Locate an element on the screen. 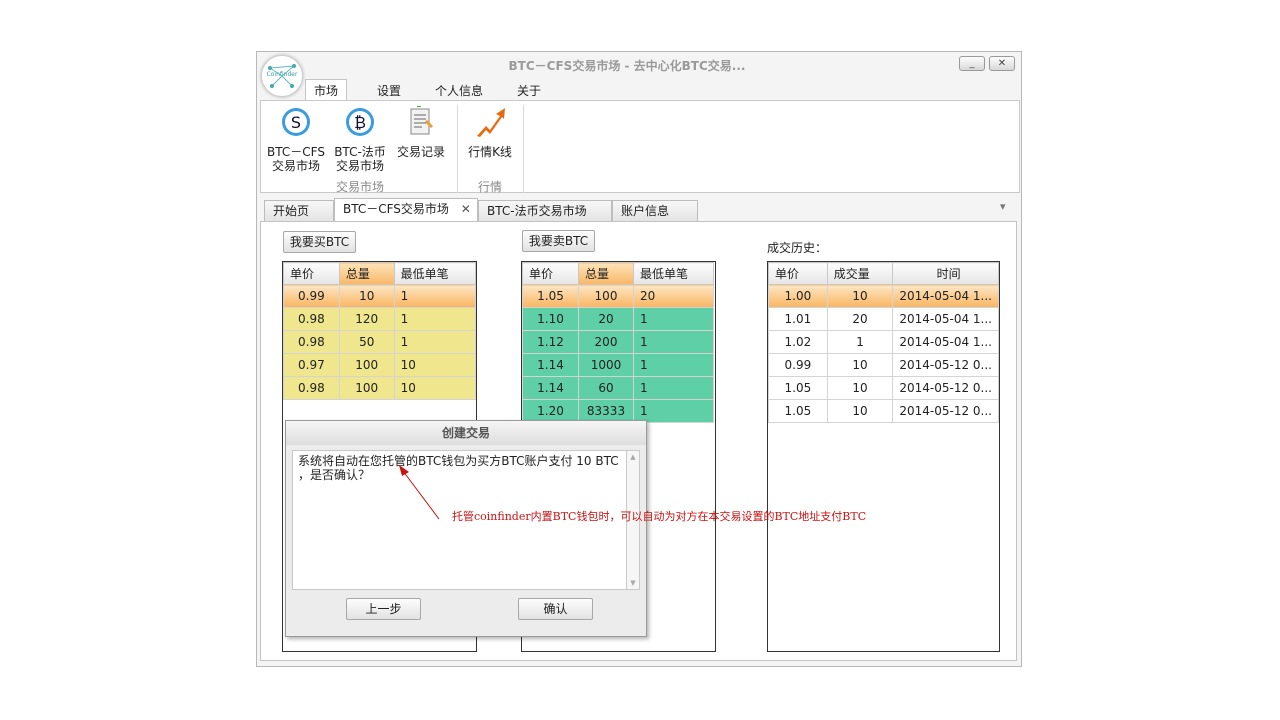  trade-records-label: 交易记录 is located at coordinates (420, 152).